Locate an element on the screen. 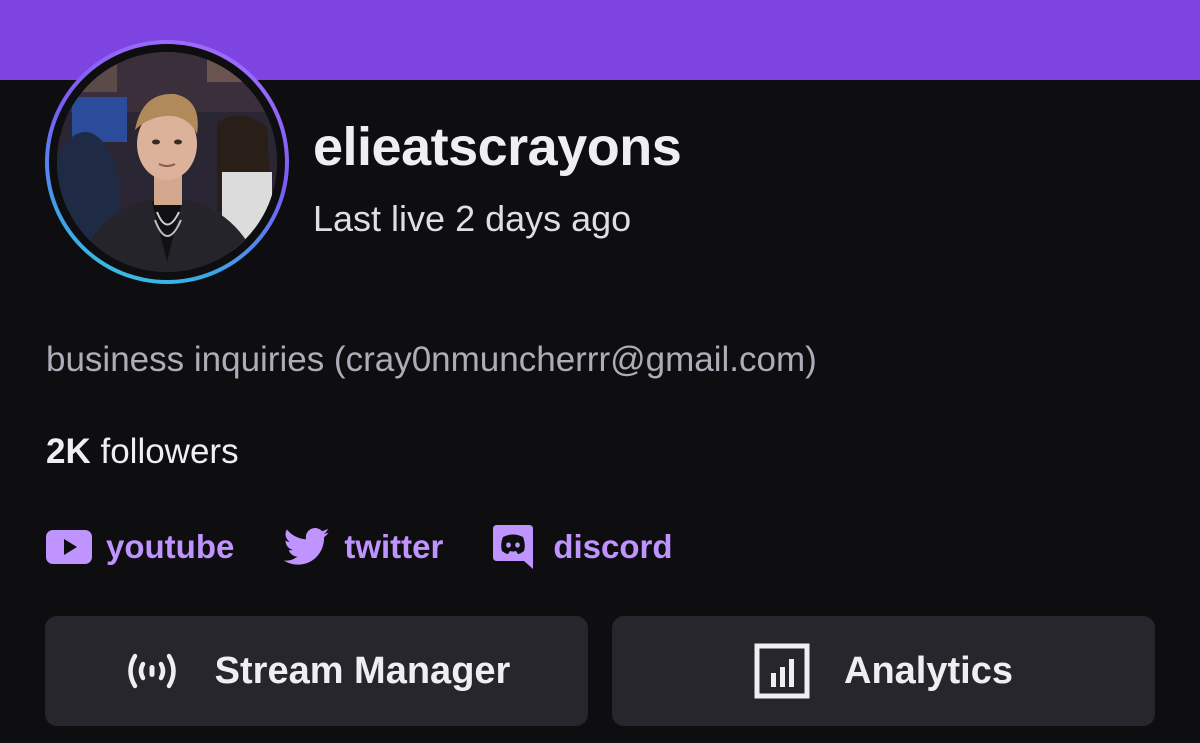 The image size is (1200, 743). stream-manager-label: Stream Manager is located at coordinates (362, 670).